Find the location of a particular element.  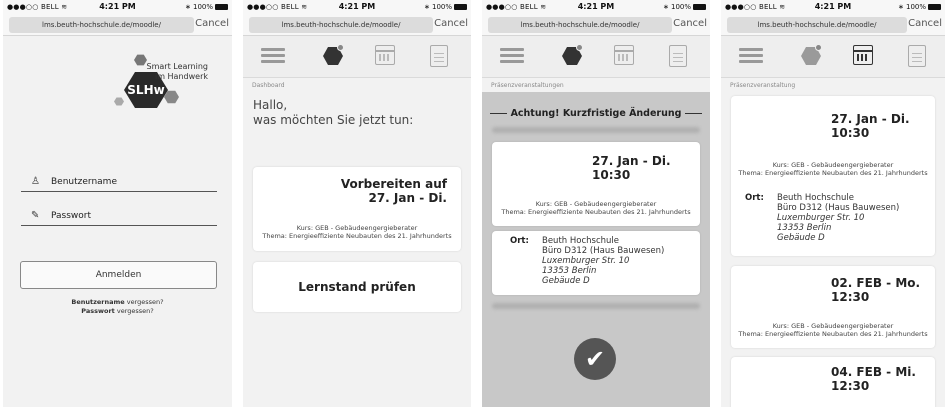

breadcrumb: Präsenzveranstaltungen is located at coordinates (527, 85).